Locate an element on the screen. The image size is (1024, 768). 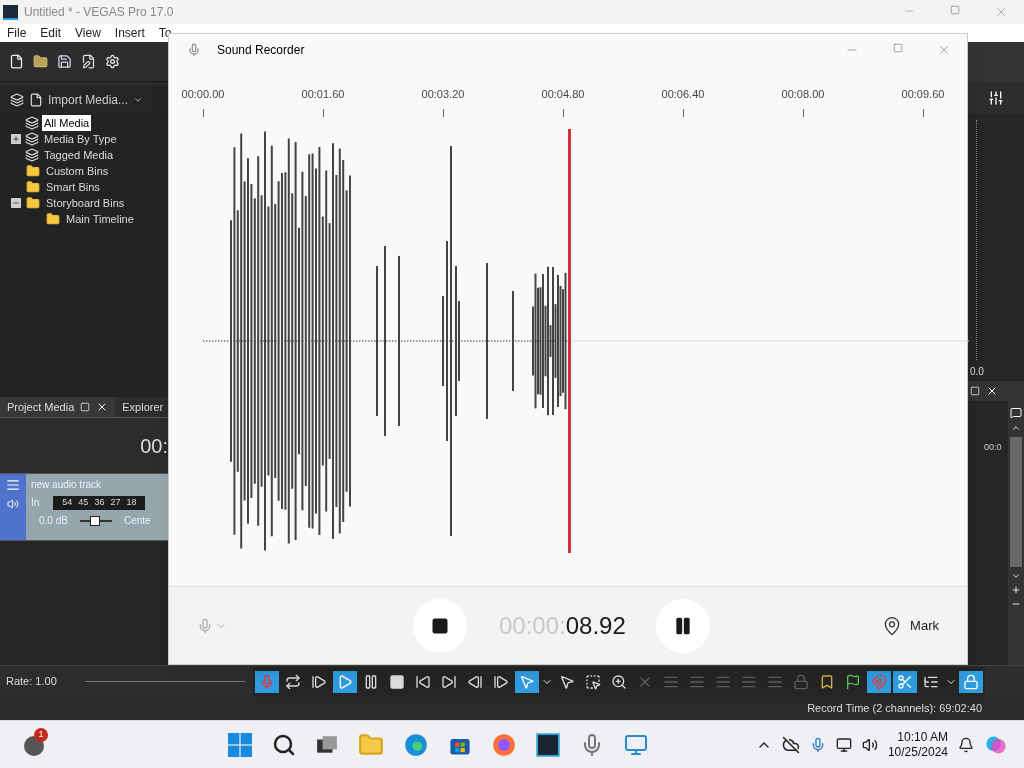
cloud-off-icon is located at coordinates (790, 744).